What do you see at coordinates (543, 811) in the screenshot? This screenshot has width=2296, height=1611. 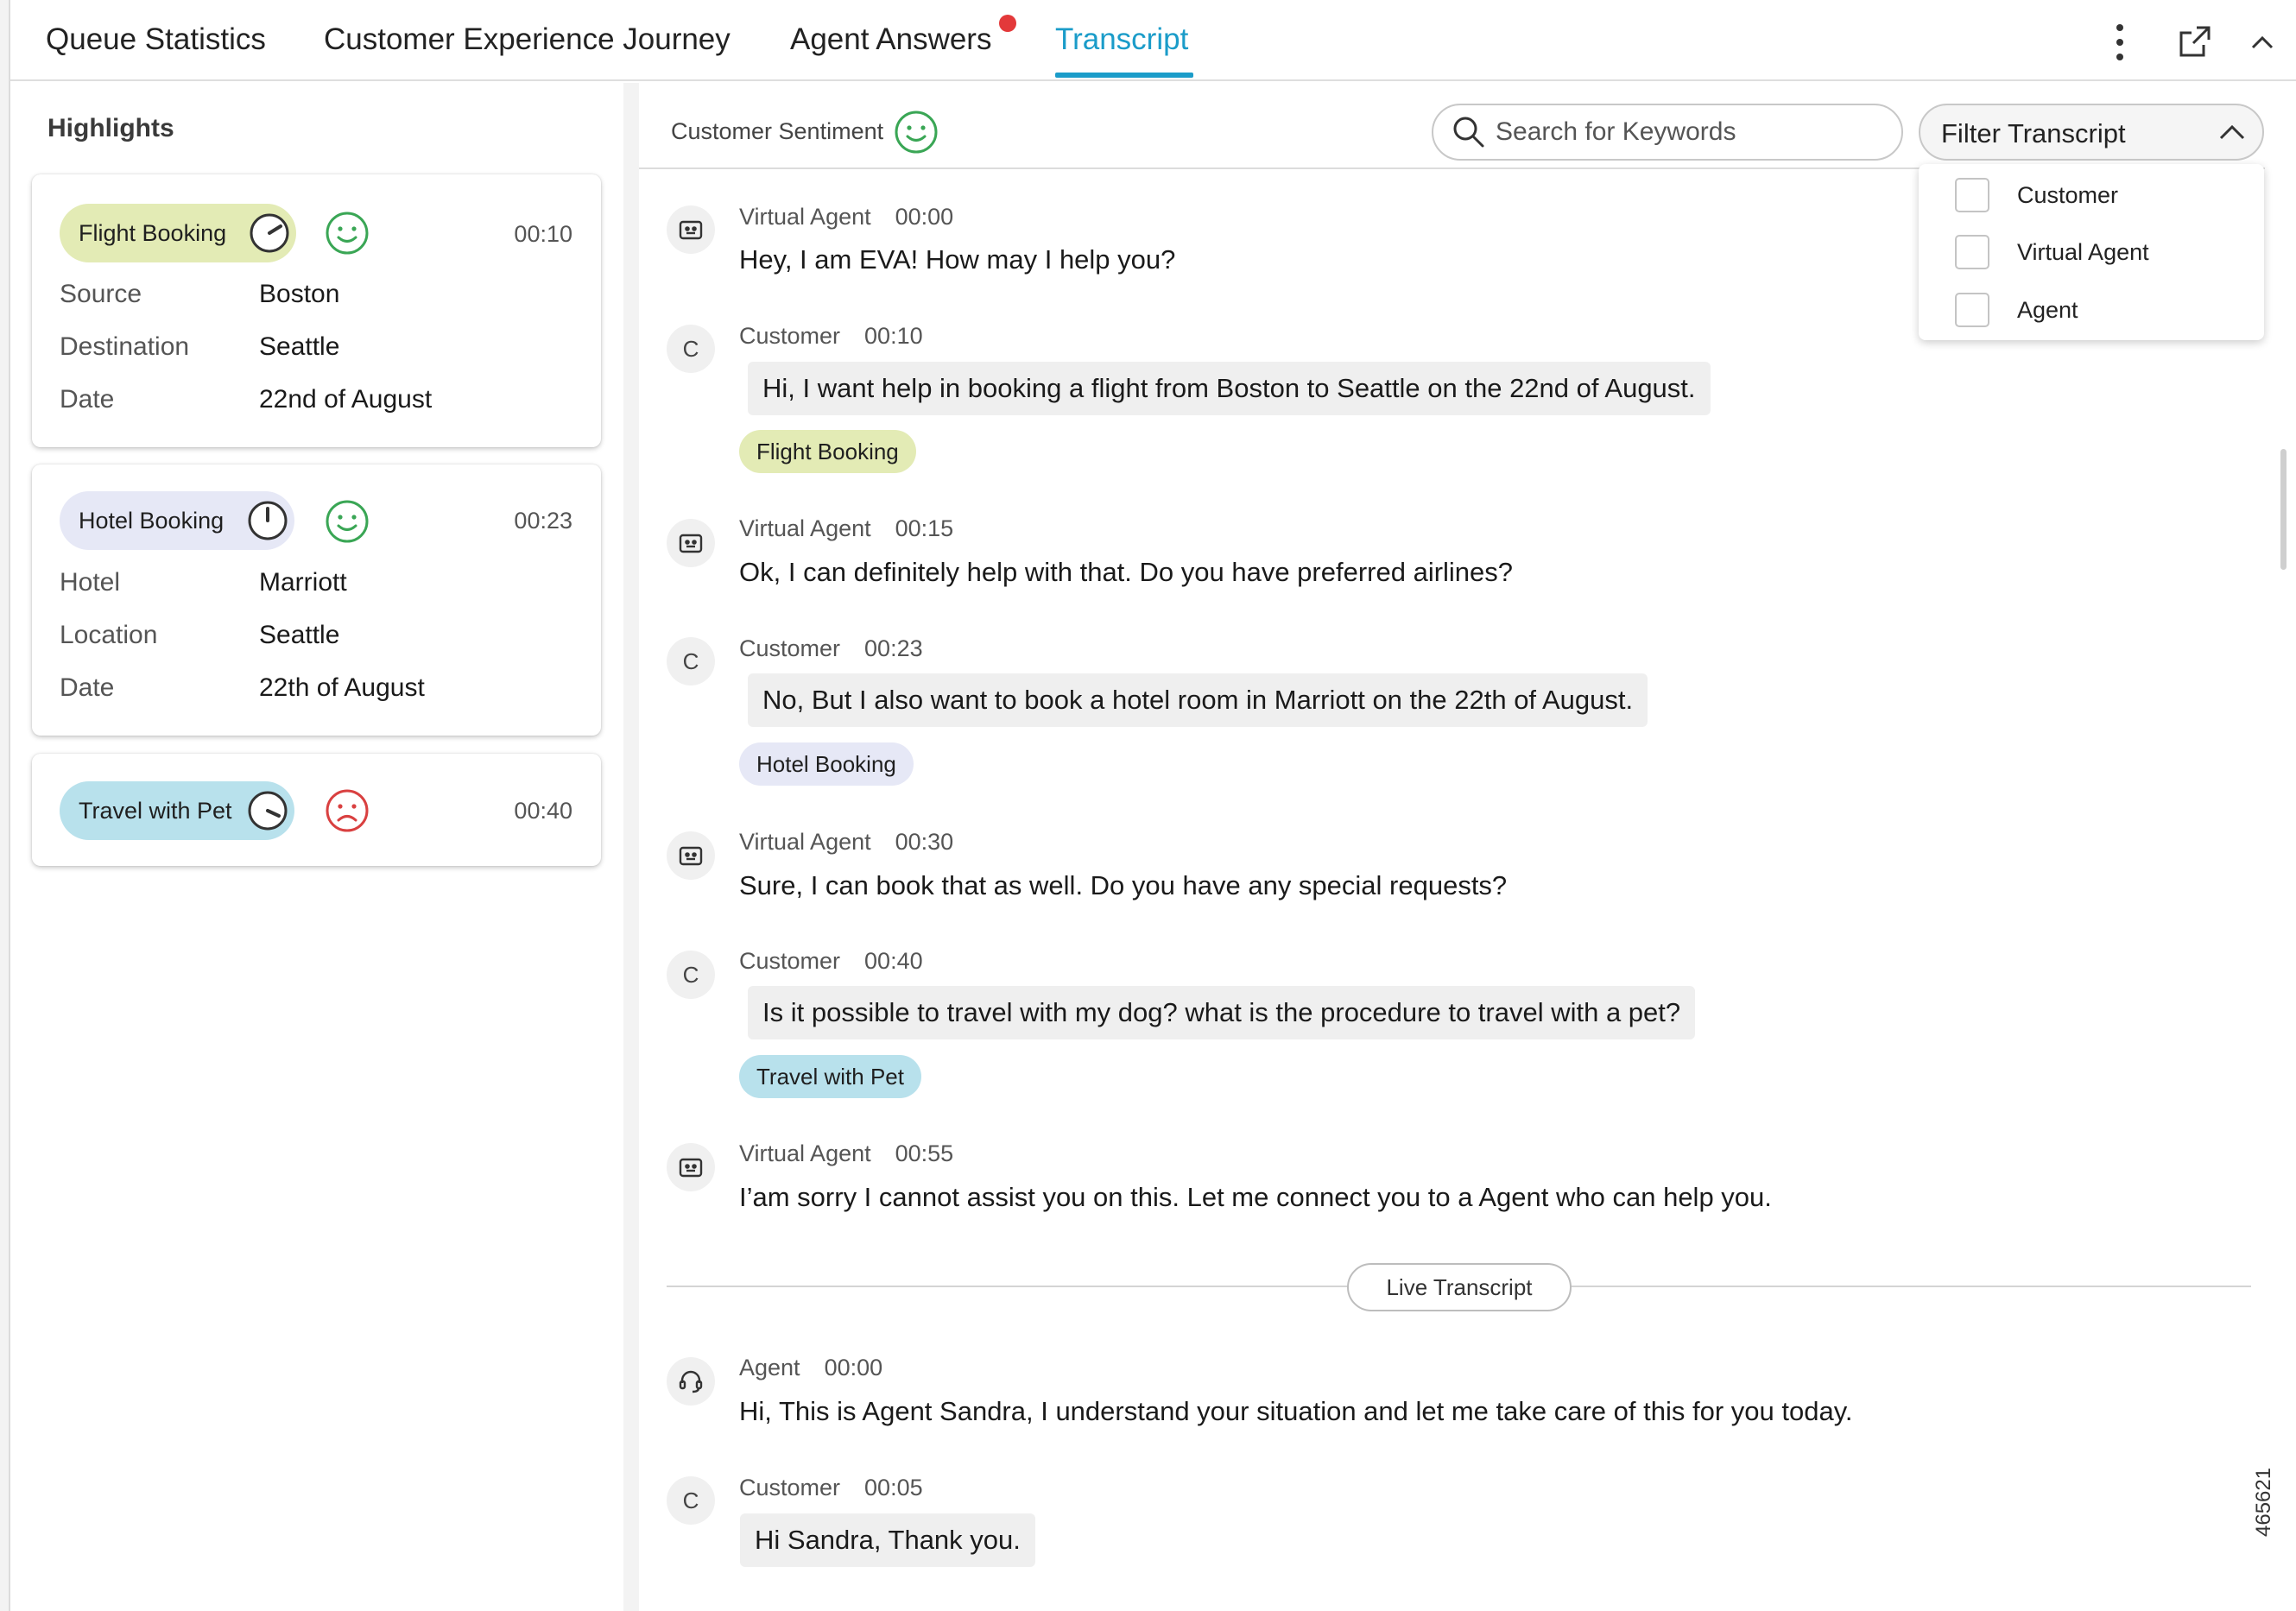 I see `highlight-time: 00:40` at bounding box center [543, 811].